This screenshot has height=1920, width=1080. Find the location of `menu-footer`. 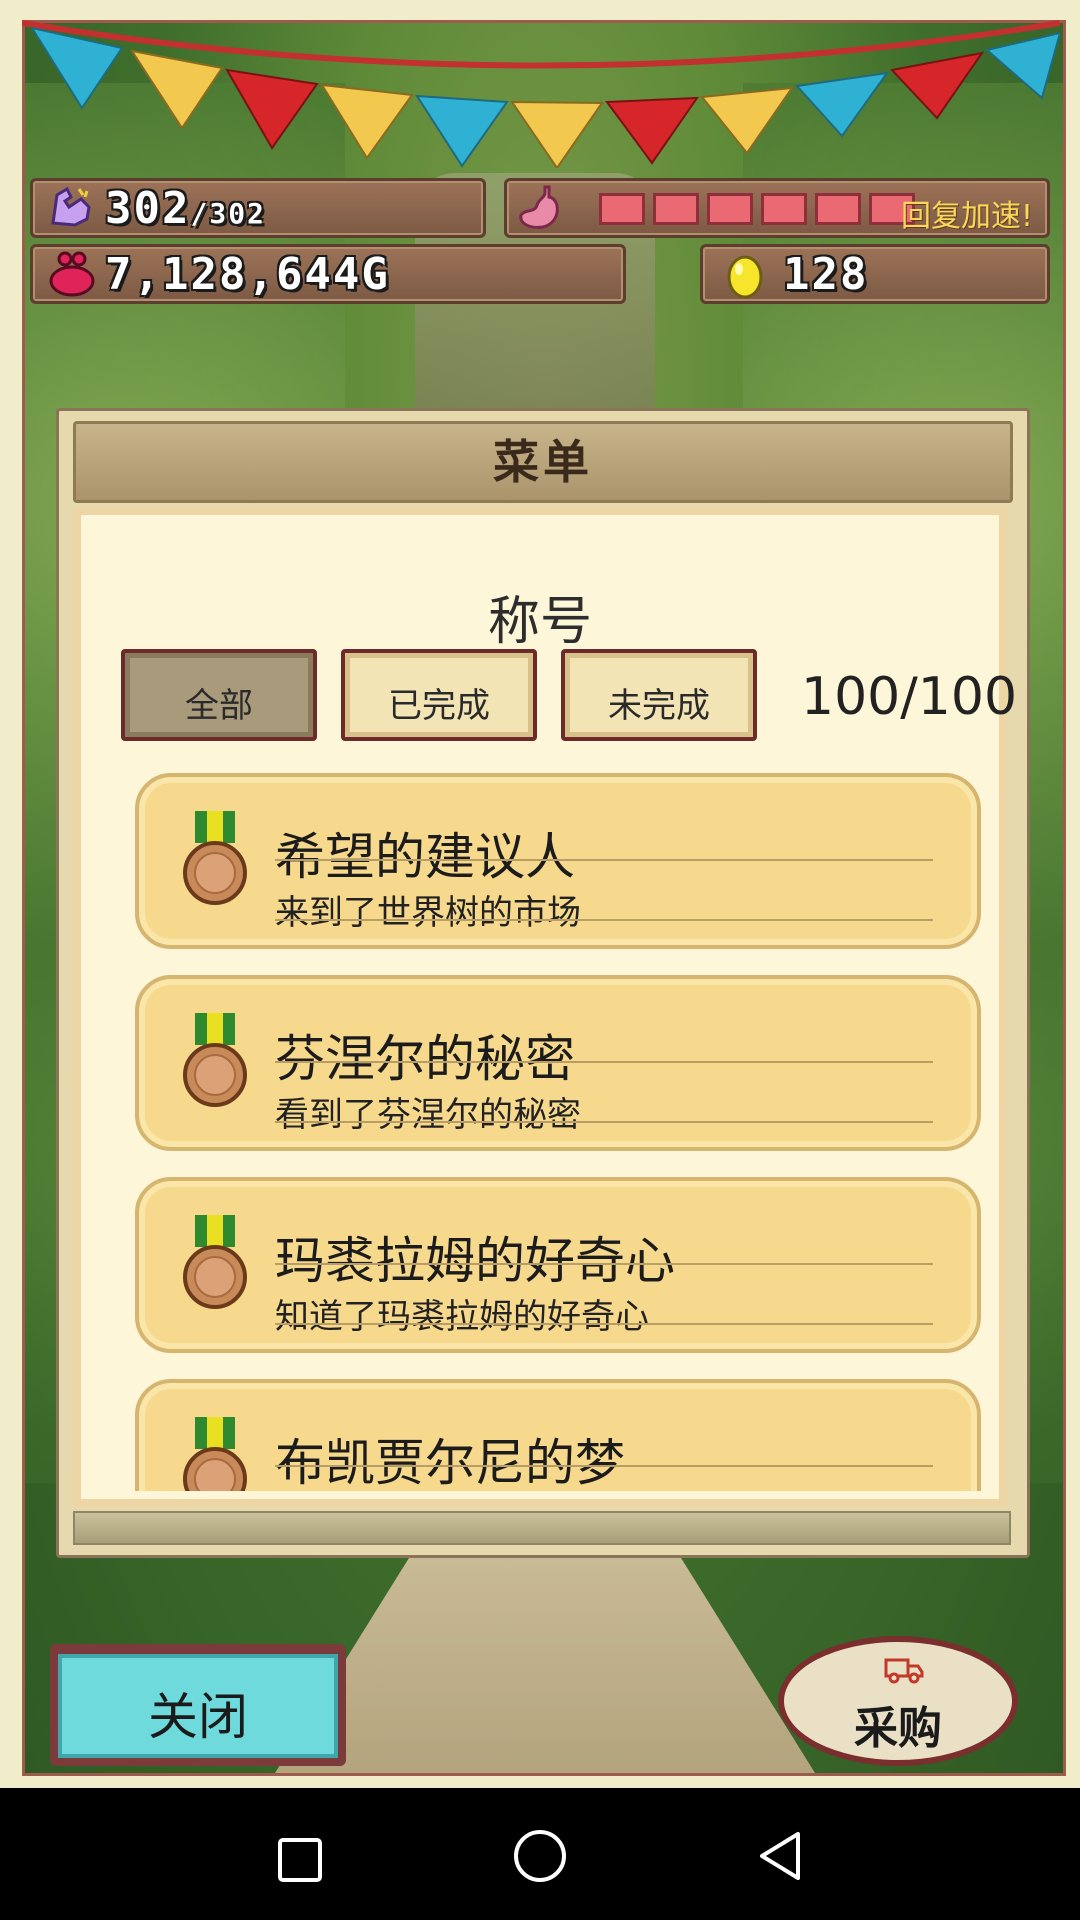

menu-footer is located at coordinates (542, 1528).